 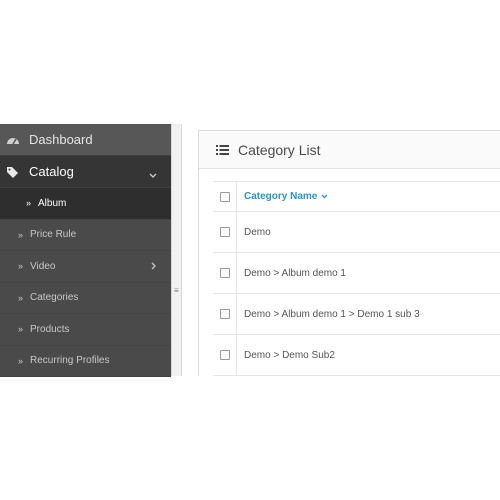 I want to click on category-name-cell: Demo > Album demo 1 > Demo 1 sub 3, so click(x=332, y=314).